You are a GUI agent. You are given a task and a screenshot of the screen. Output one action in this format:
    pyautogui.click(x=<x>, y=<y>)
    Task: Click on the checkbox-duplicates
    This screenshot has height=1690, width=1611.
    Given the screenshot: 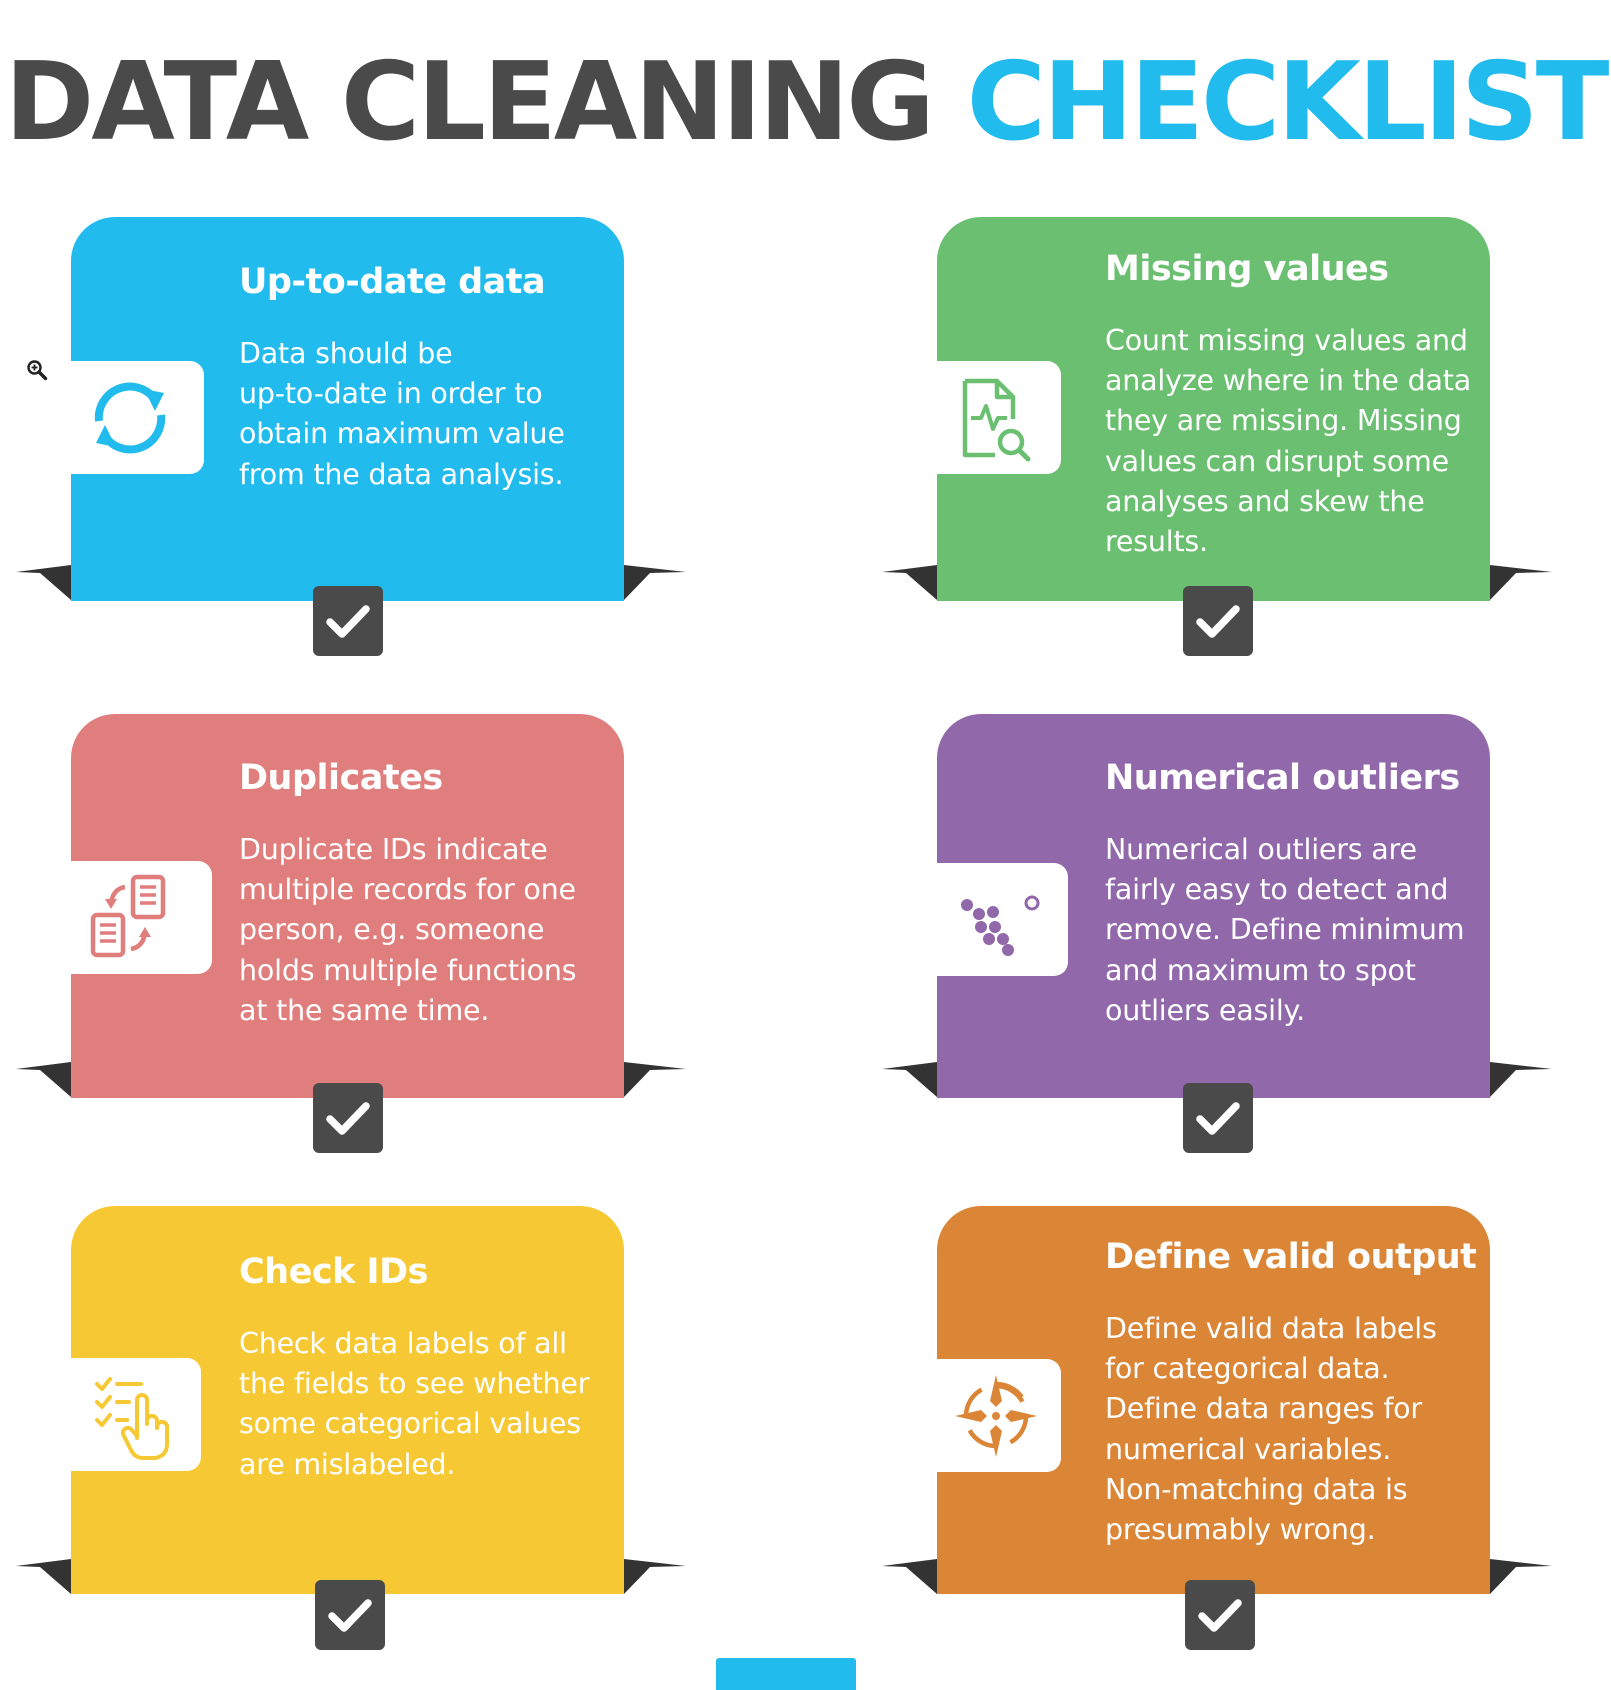 What is the action you would take?
    pyautogui.click(x=348, y=1118)
    